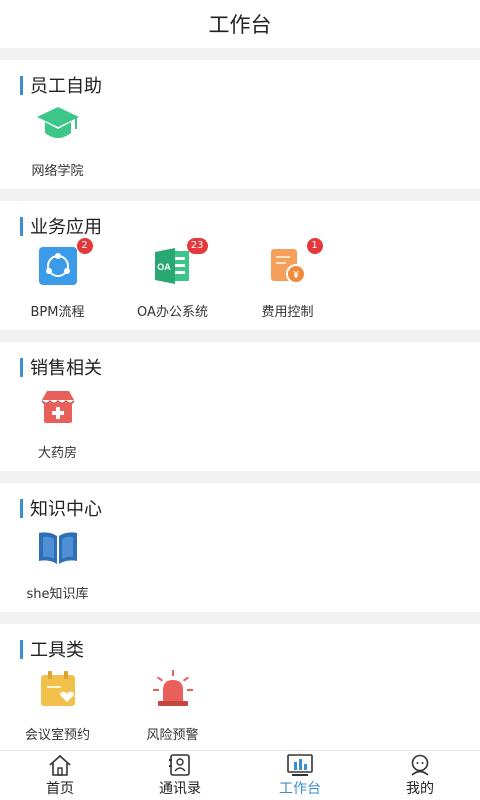 The height and width of the screenshot is (800, 480). I want to click on app-item-label: 网络学院, so click(57, 171).